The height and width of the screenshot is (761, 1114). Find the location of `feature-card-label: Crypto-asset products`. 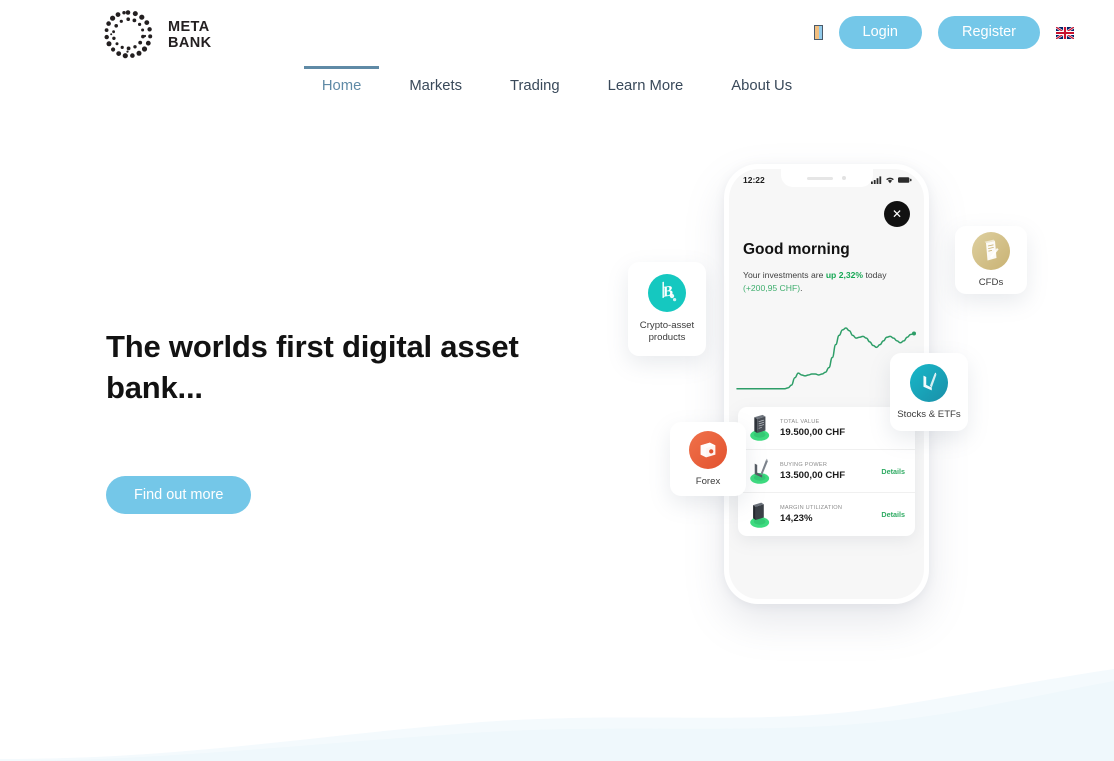

feature-card-label: Crypto-asset products is located at coordinates (667, 331).